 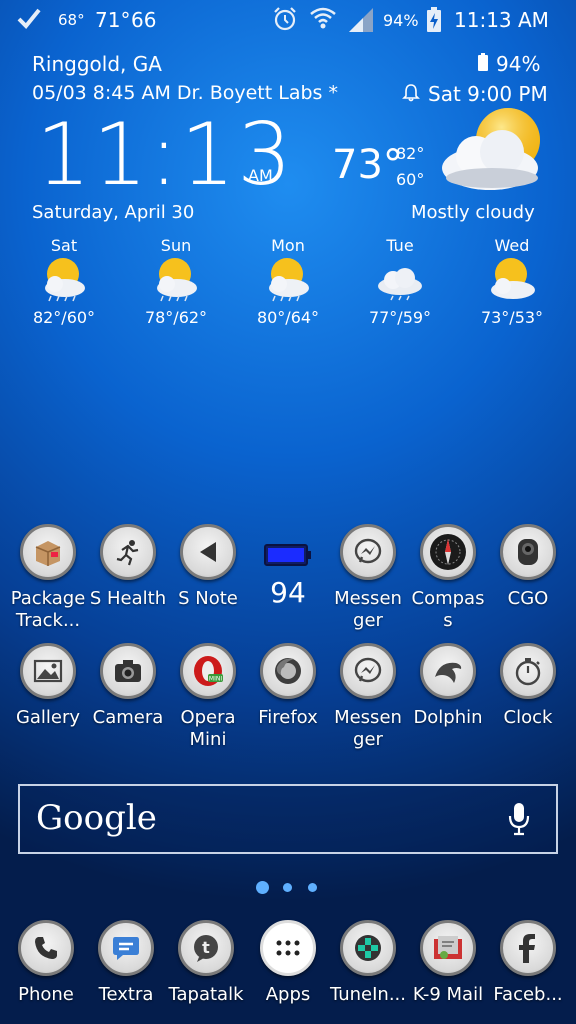 What do you see at coordinates (97, 64) in the screenshot?
I see `location-label: Ringgold, GA` at bounding box center [97, 64].